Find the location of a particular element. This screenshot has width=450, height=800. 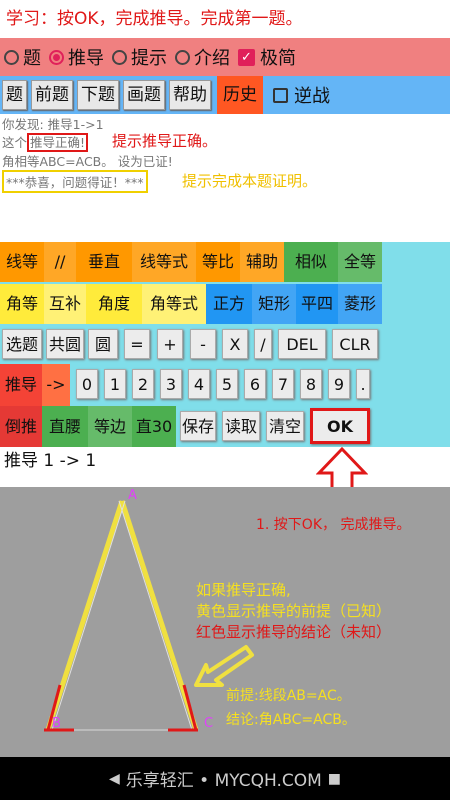

key-angle-equal: 角等 is located at coordinates (22, 304).